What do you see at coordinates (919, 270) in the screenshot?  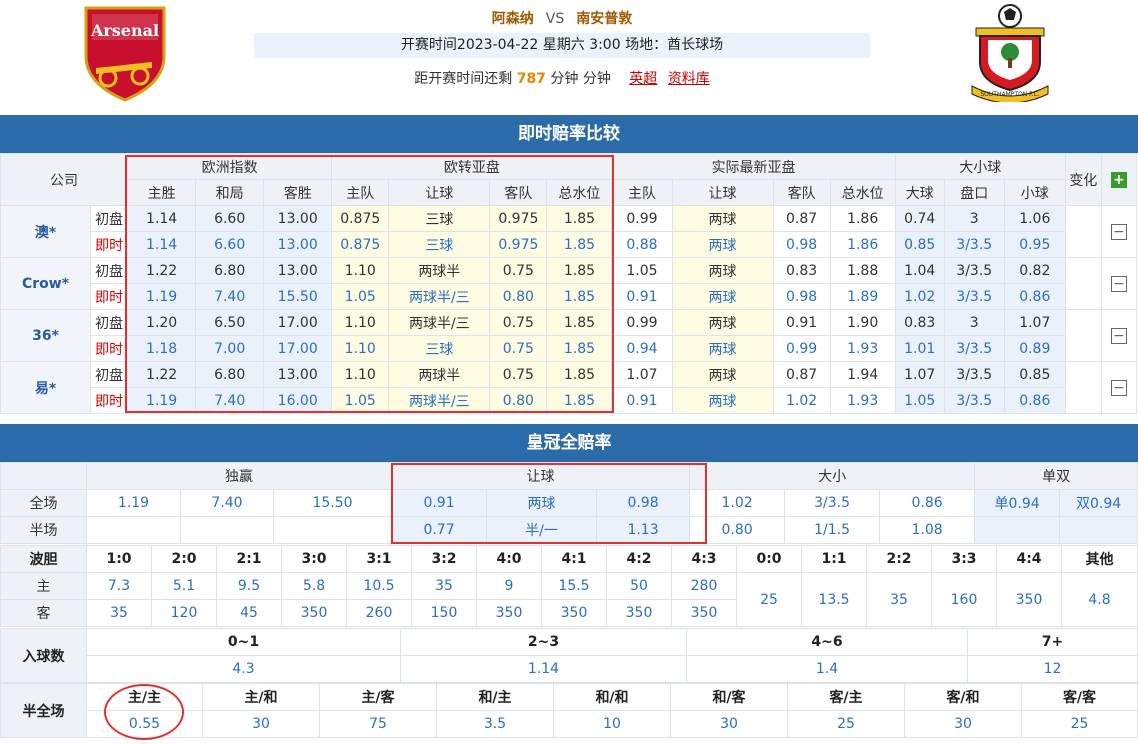 I see `odds-cell: 1.04` at bounding box center [919, 270].